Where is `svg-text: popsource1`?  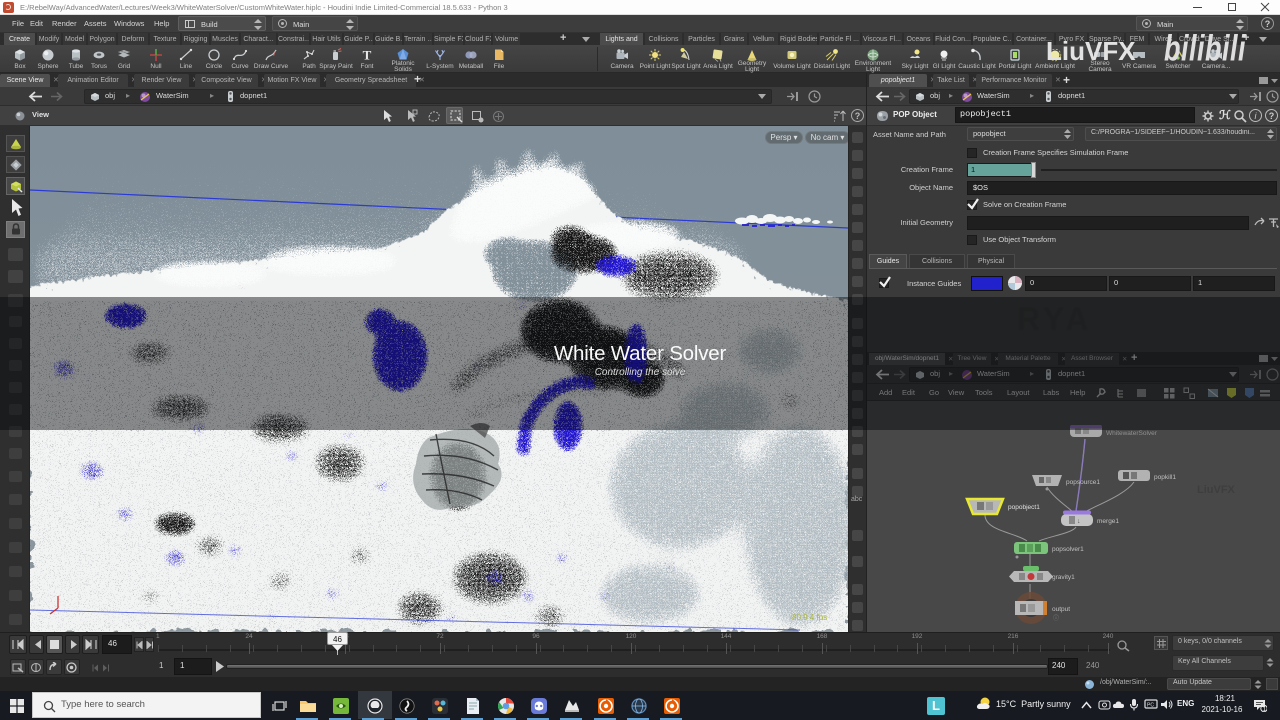 svg-text: popsource1 is located at coordinates (1083, 482).